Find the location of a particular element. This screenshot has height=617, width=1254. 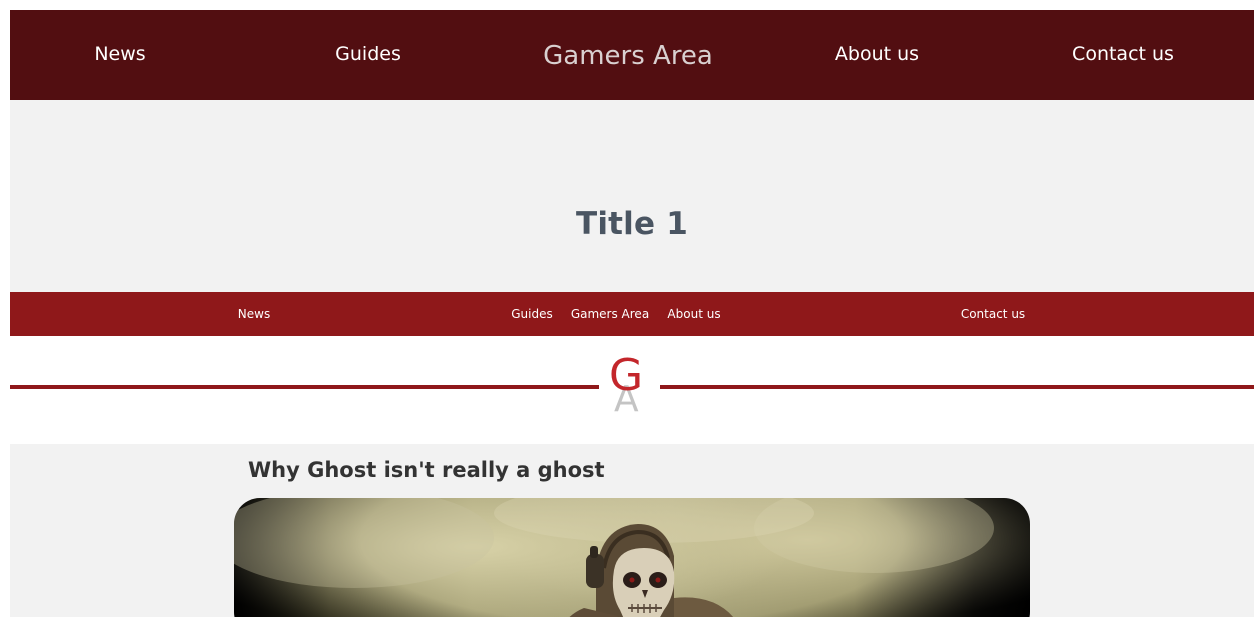

sub-nav-about-link: About us is located at coordinates (693, 314).